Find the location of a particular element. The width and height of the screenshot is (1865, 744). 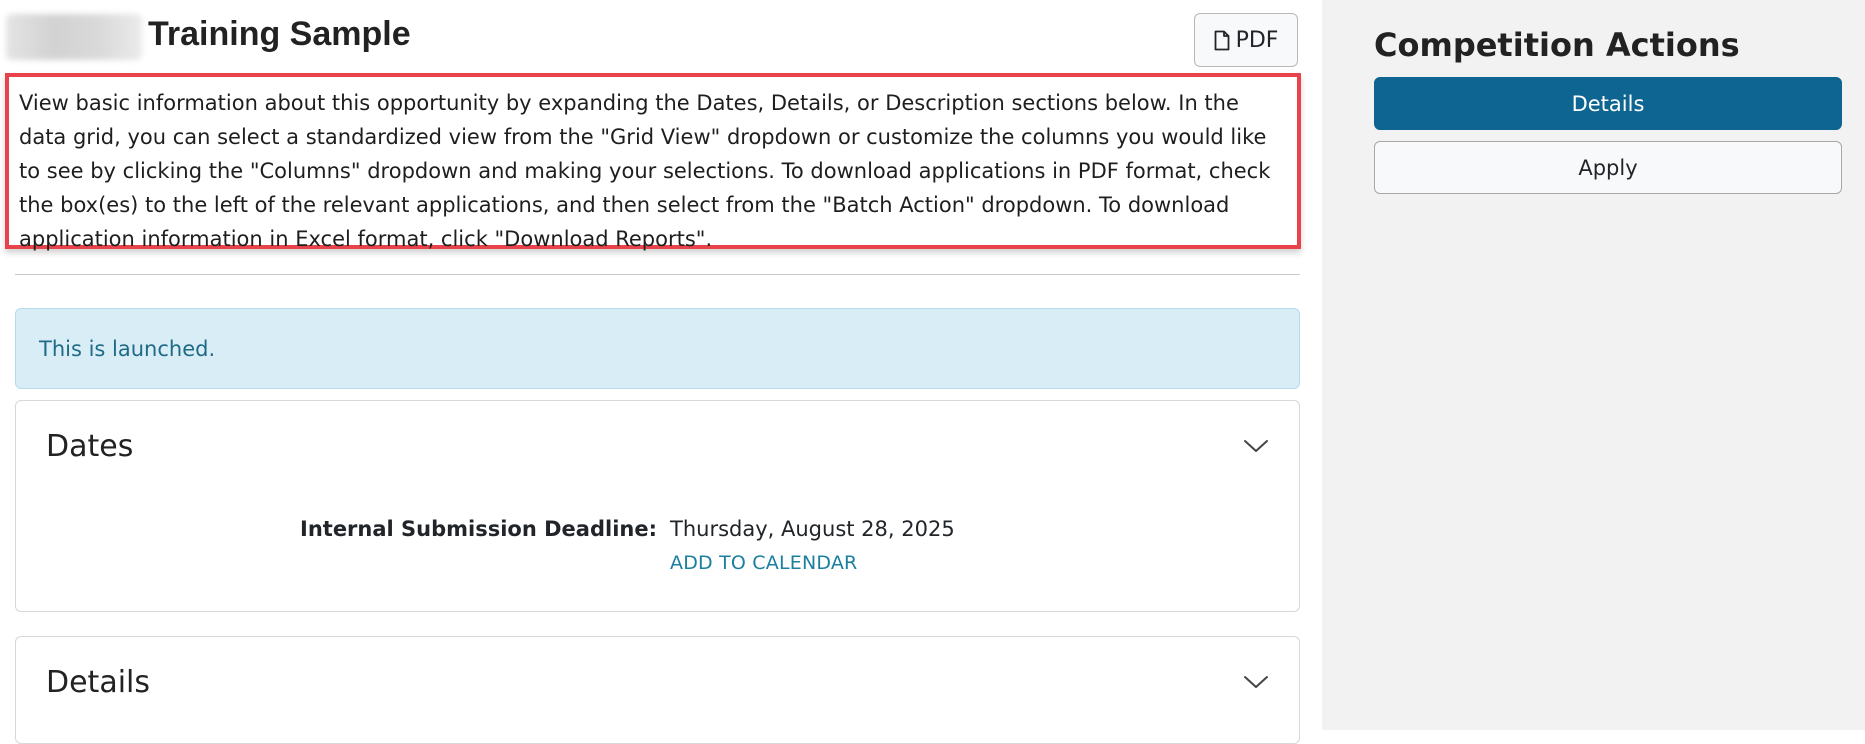

pdf-button: PDF is located at coordinates (1246, 40).